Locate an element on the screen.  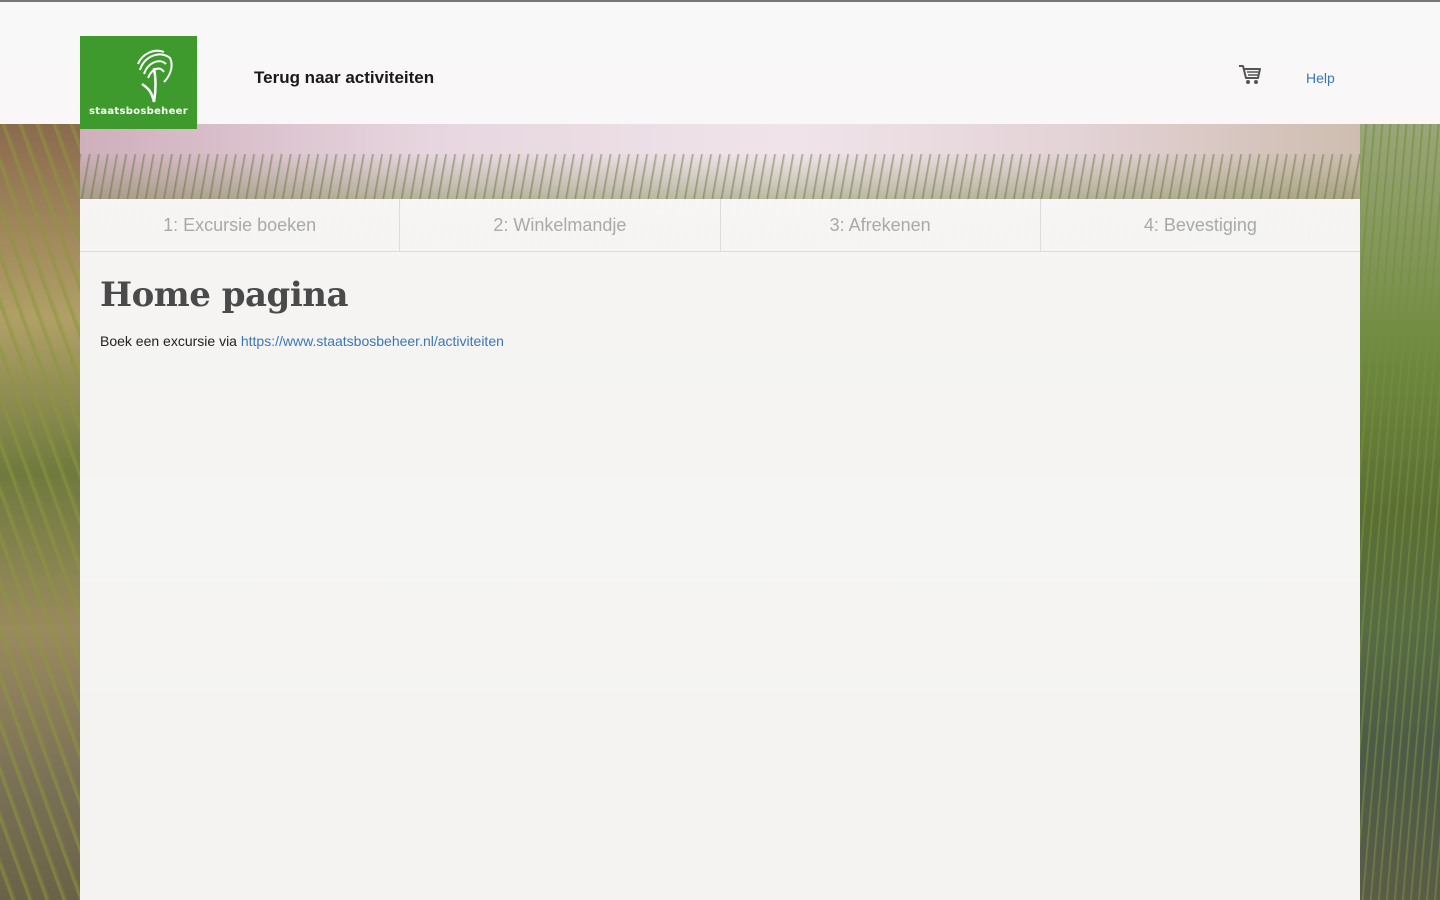
site-header: Terug naar activiteiten Help is located at coordinates (720, 62).